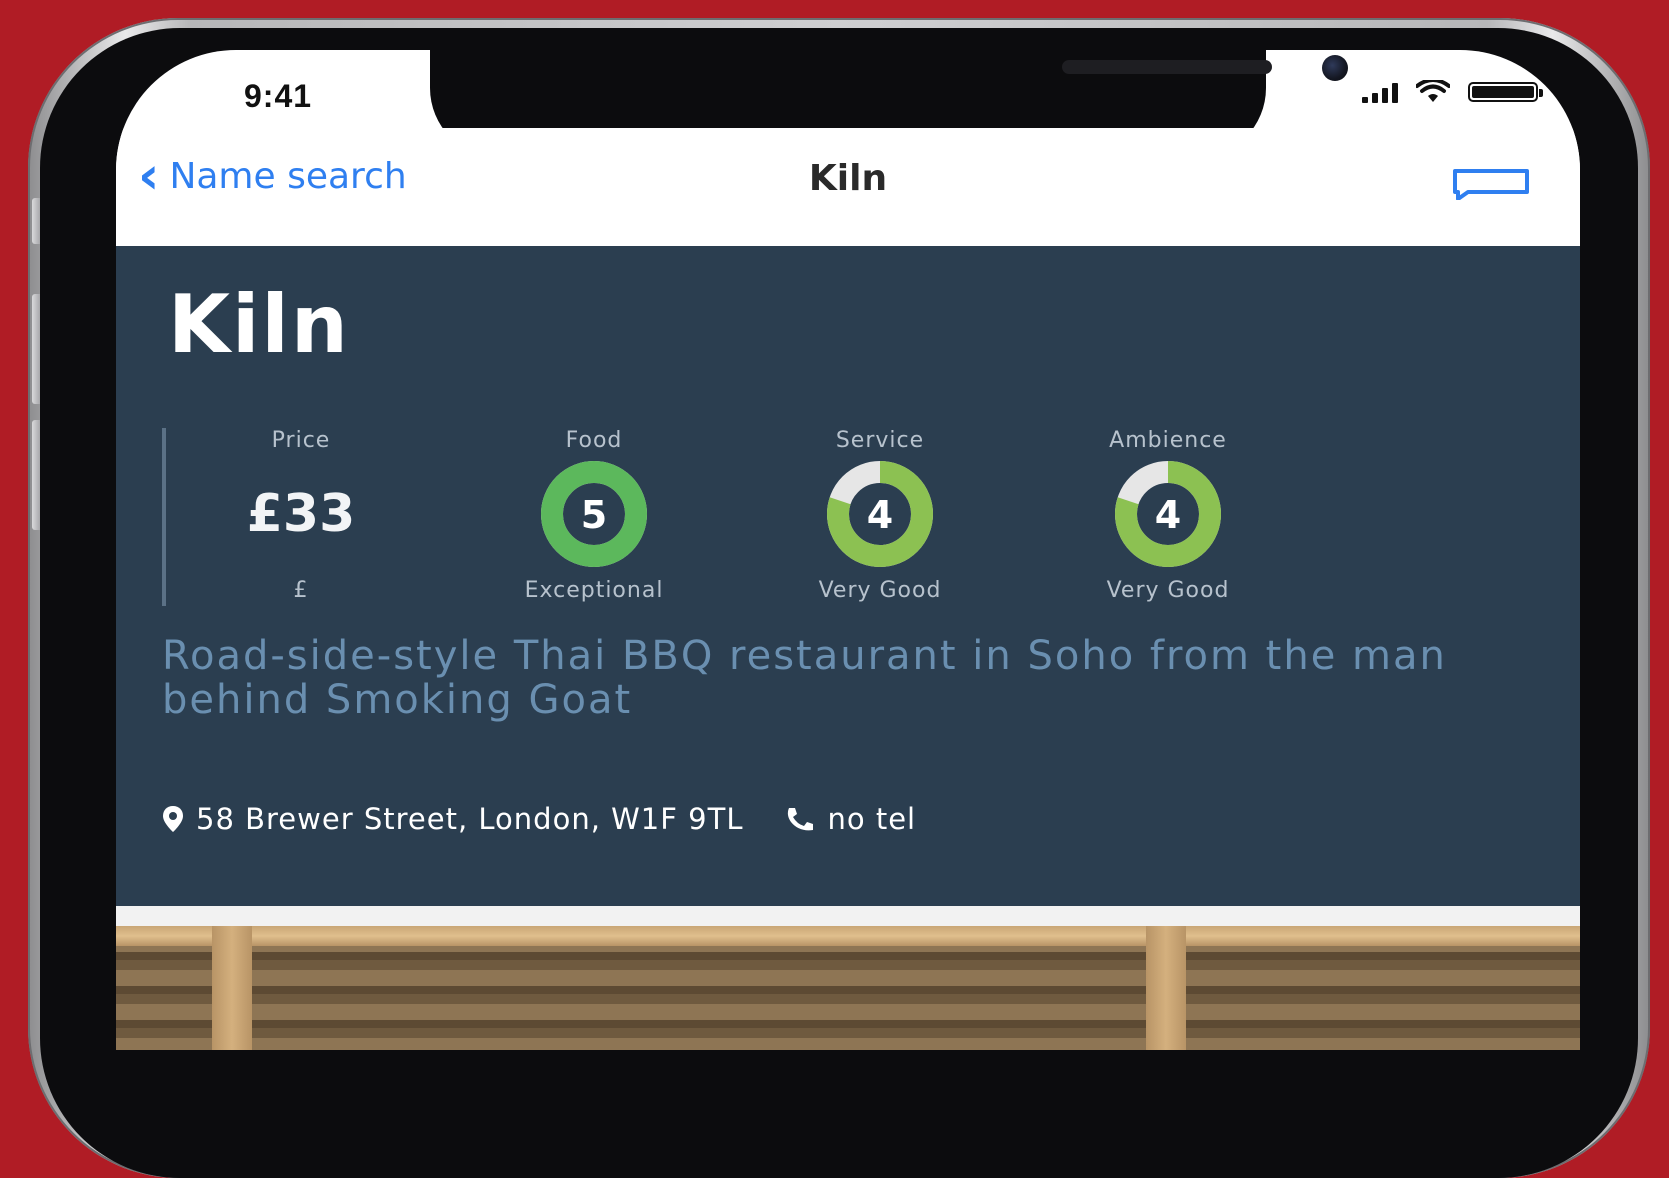 Image resolution: width=1669 pixels, height=1178 pixels. What do you see at coordinates (469, 819) in the screenshot?
I see `restaurant-address: 58 Brewer Street, London, W1F 9TL` at bounding box center [469, 819].